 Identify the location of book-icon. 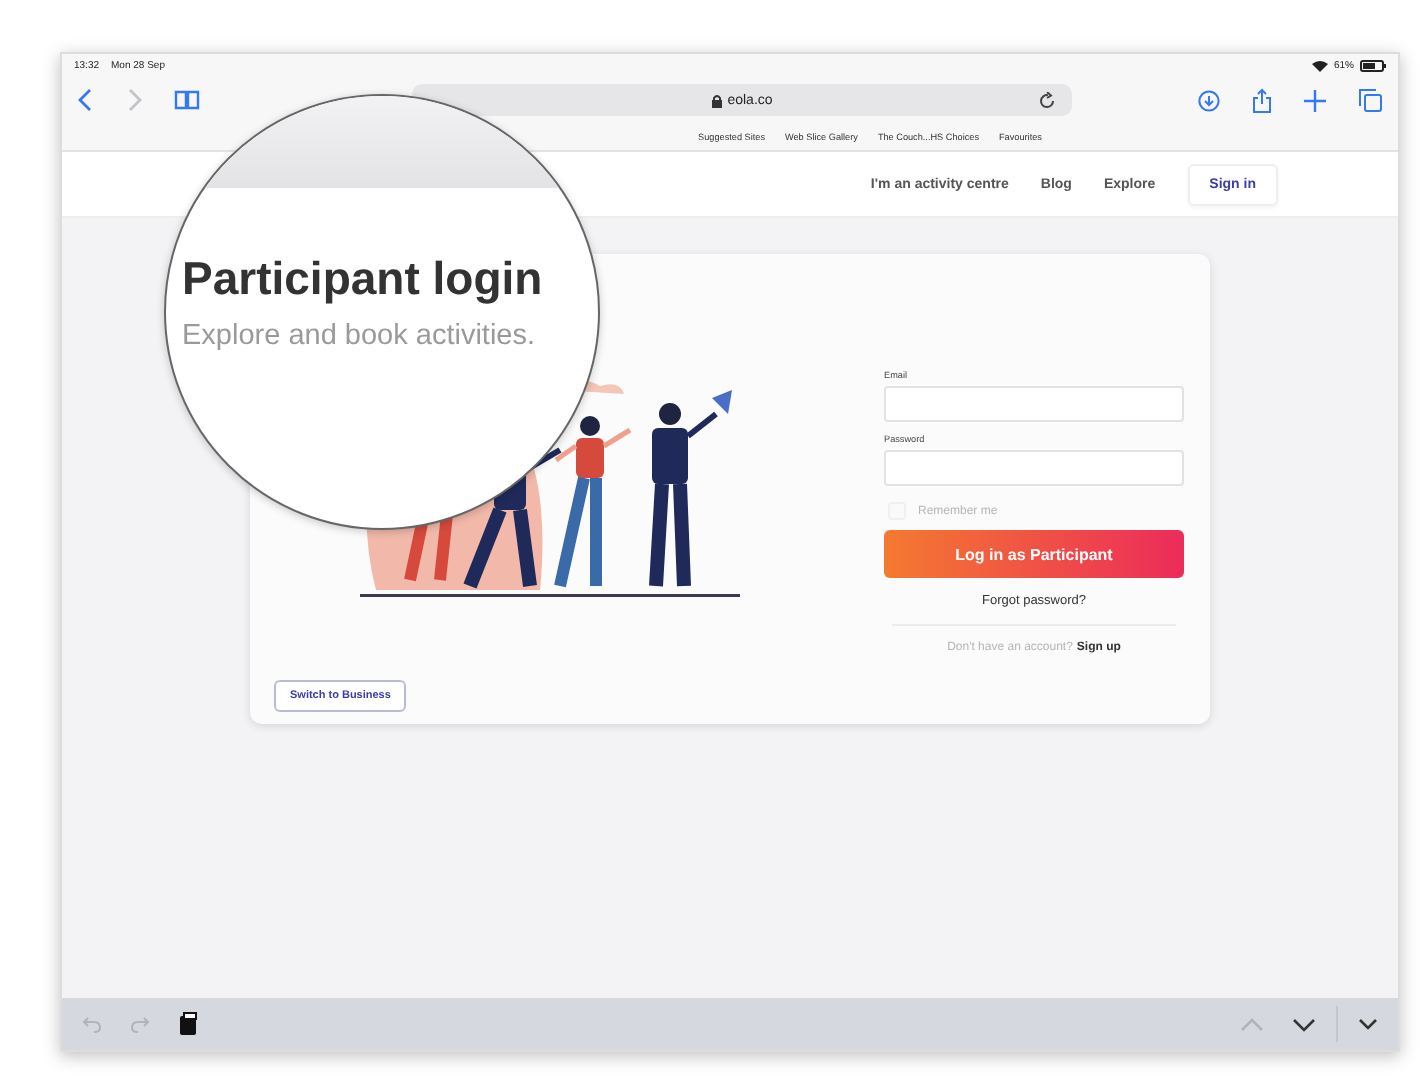
(187, 100).